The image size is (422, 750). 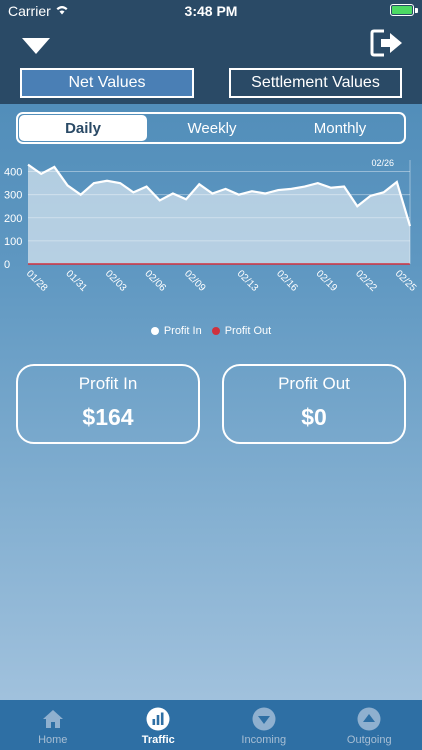 What do you see at coordinates (52, 718) in the screenshot?
I see `home-icon` at bounding box center [52, 718].